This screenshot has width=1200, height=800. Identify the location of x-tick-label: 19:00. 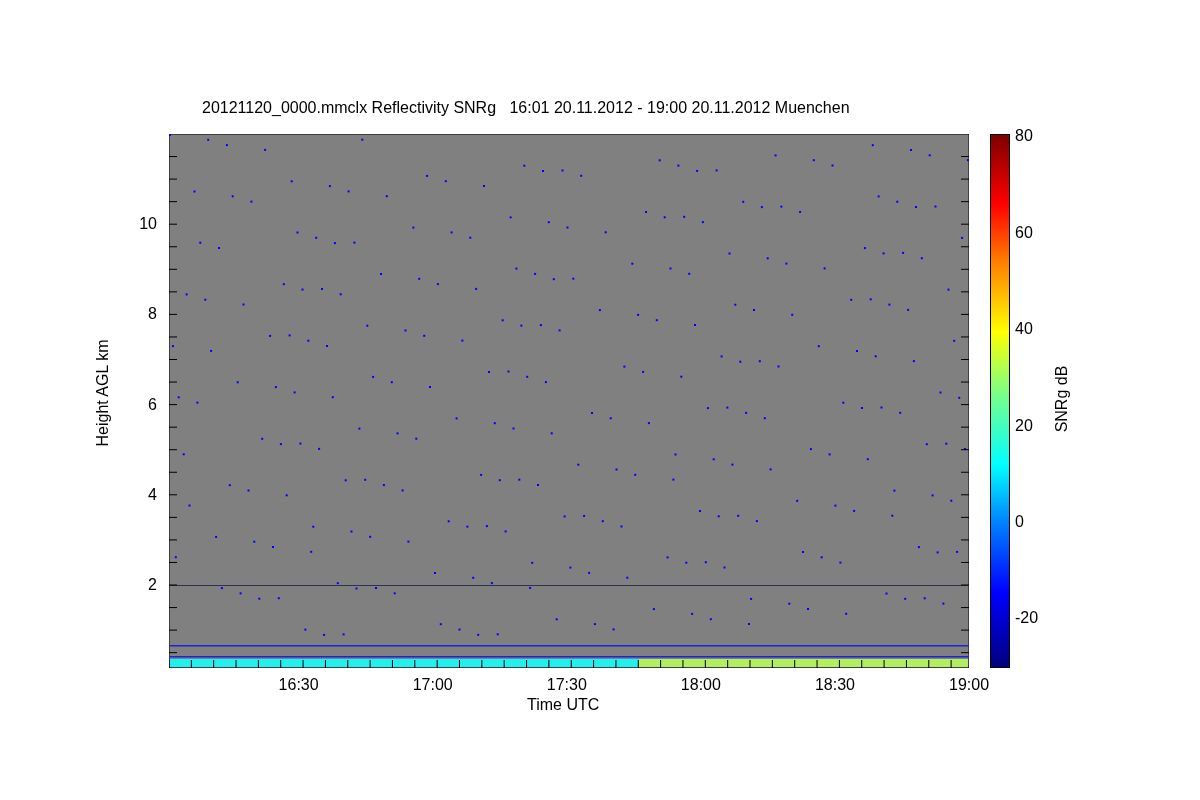
(969, 685).